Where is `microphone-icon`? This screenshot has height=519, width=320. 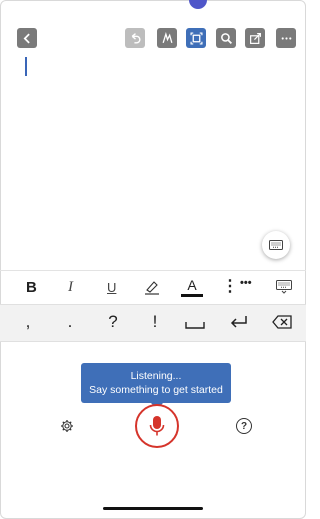
microphone-icon is located at coordinates (157, 426).